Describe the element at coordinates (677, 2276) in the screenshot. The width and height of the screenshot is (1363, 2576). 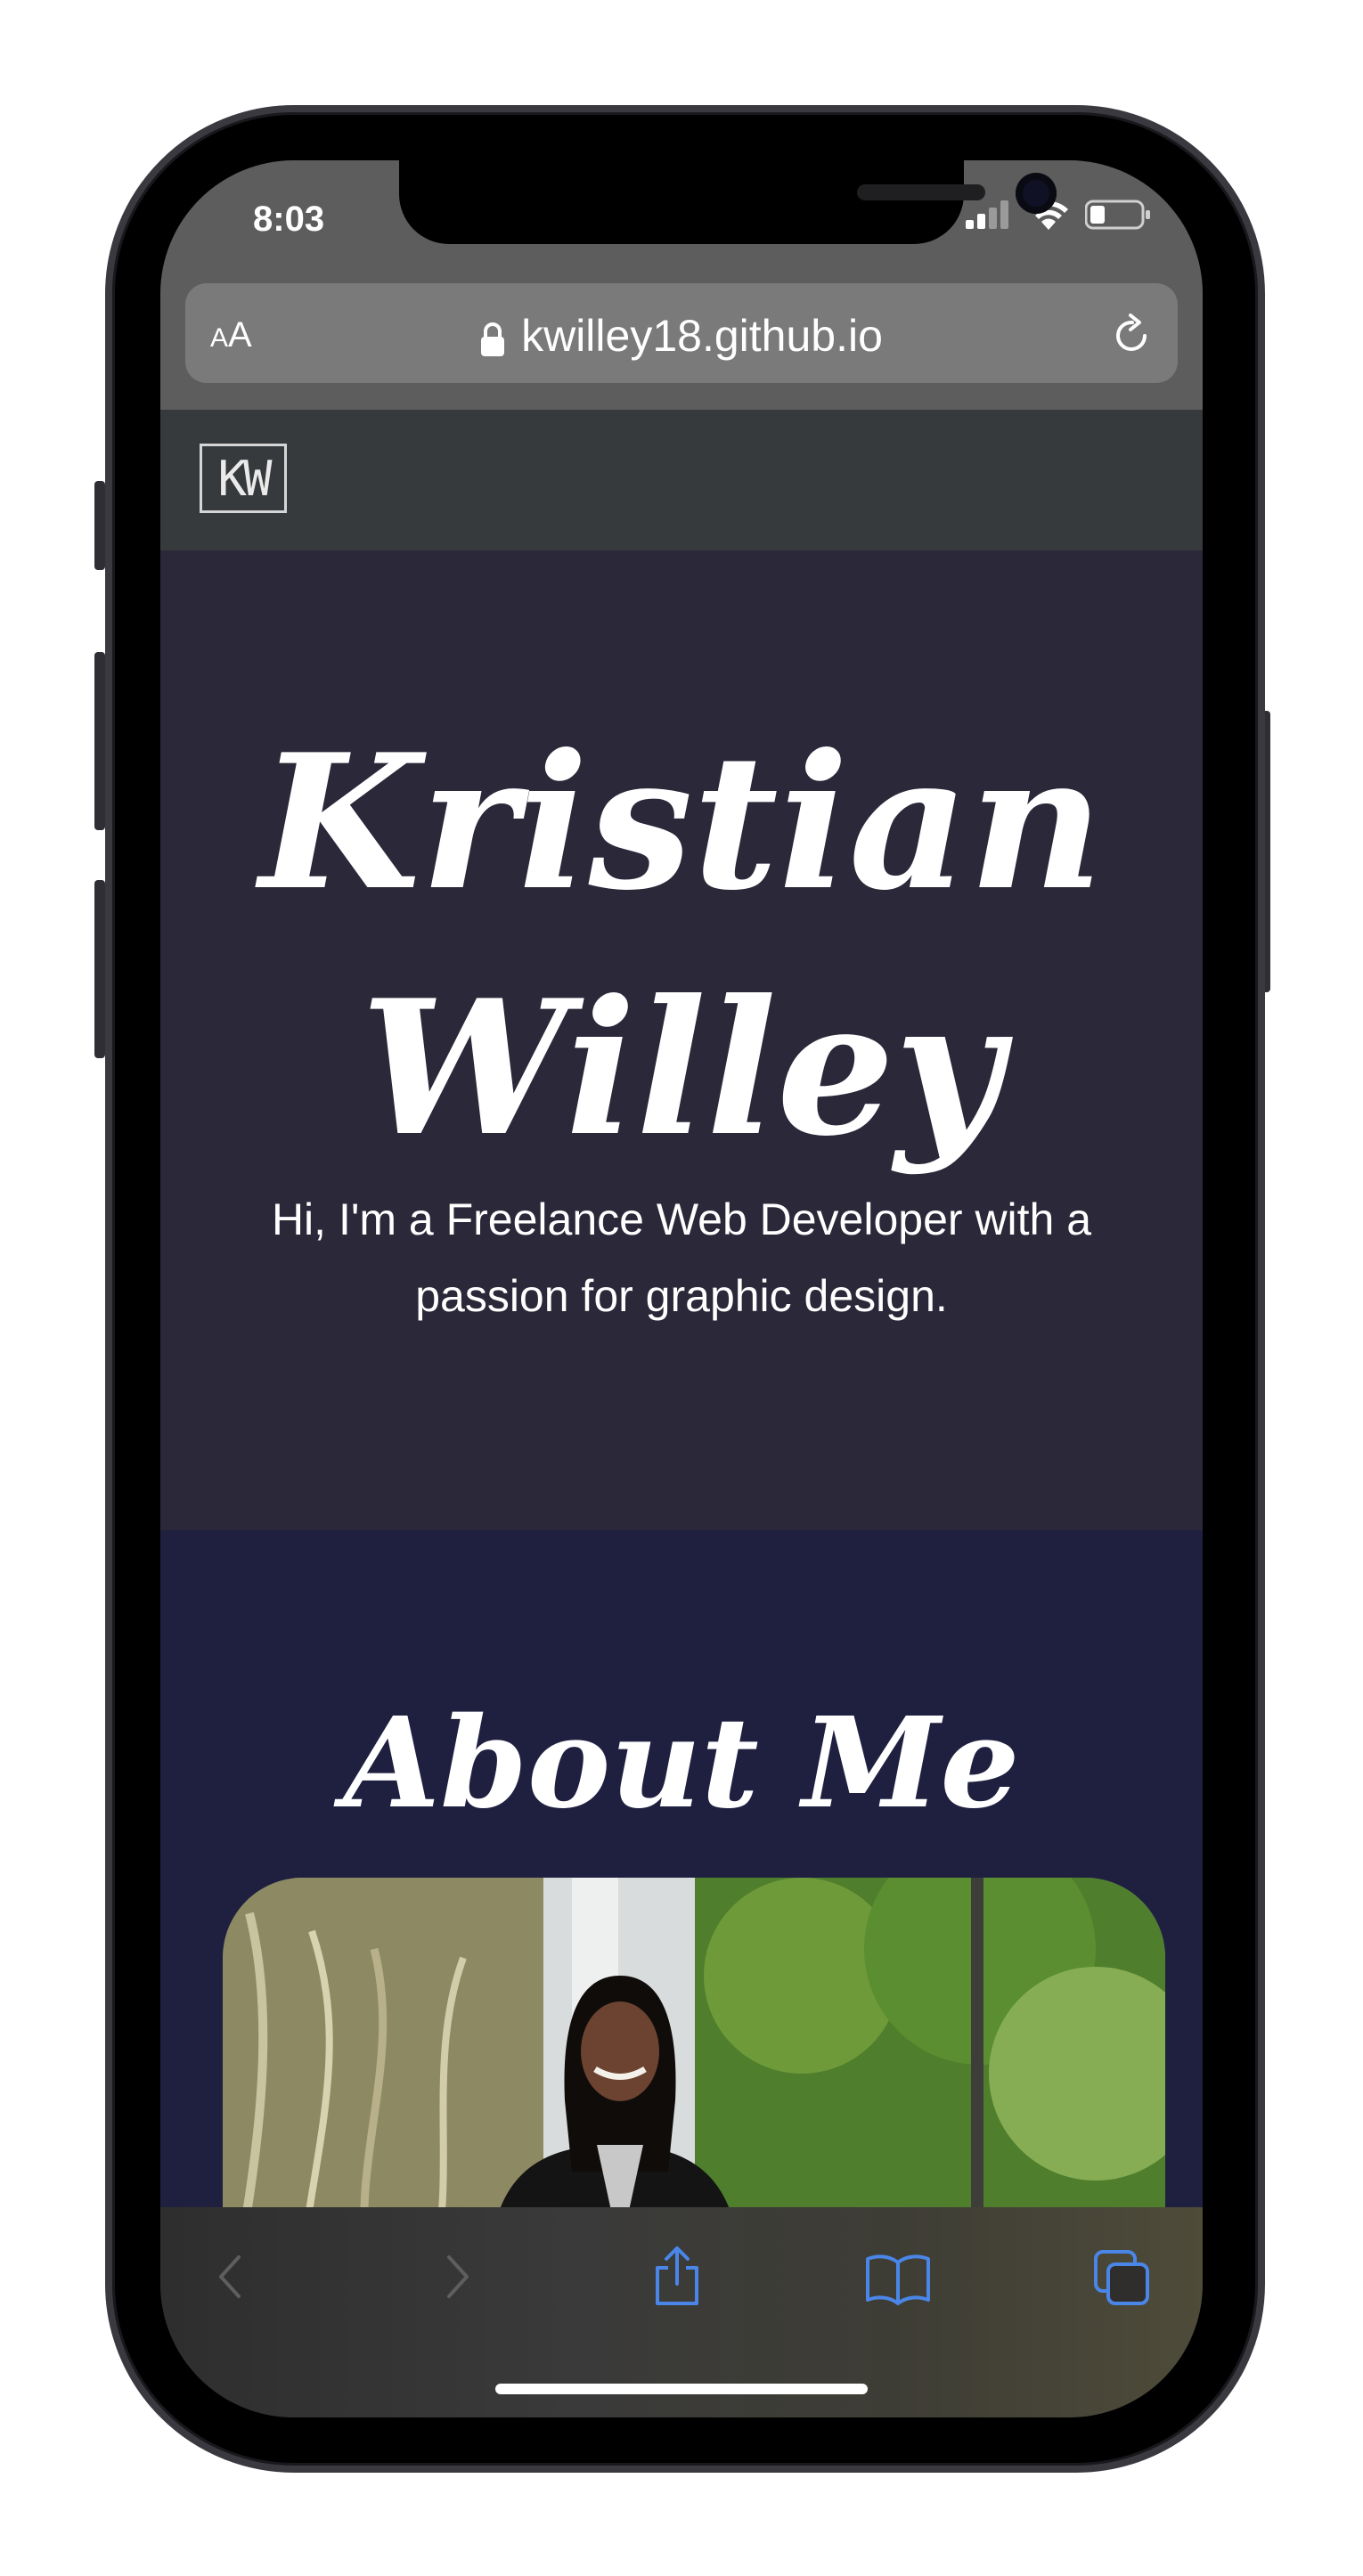
I see `share-icon` at that location.